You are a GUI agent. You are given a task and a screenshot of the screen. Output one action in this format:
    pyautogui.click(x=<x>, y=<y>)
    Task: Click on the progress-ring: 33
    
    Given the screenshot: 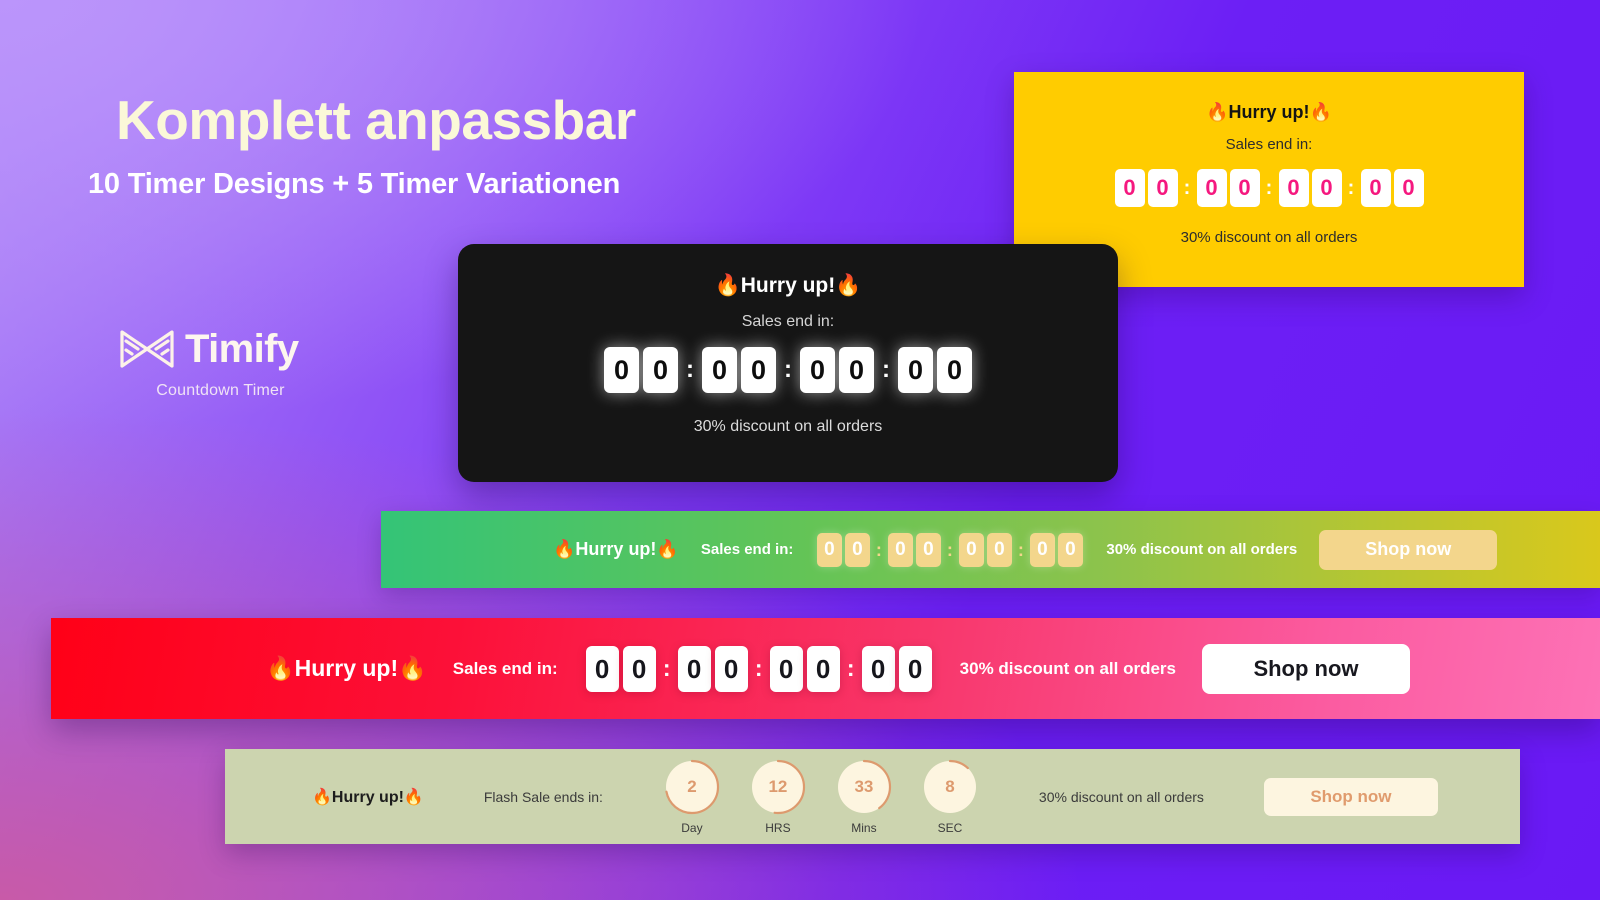 What is the action you would take?
    pyautogui.click(x=864, y=787)
    